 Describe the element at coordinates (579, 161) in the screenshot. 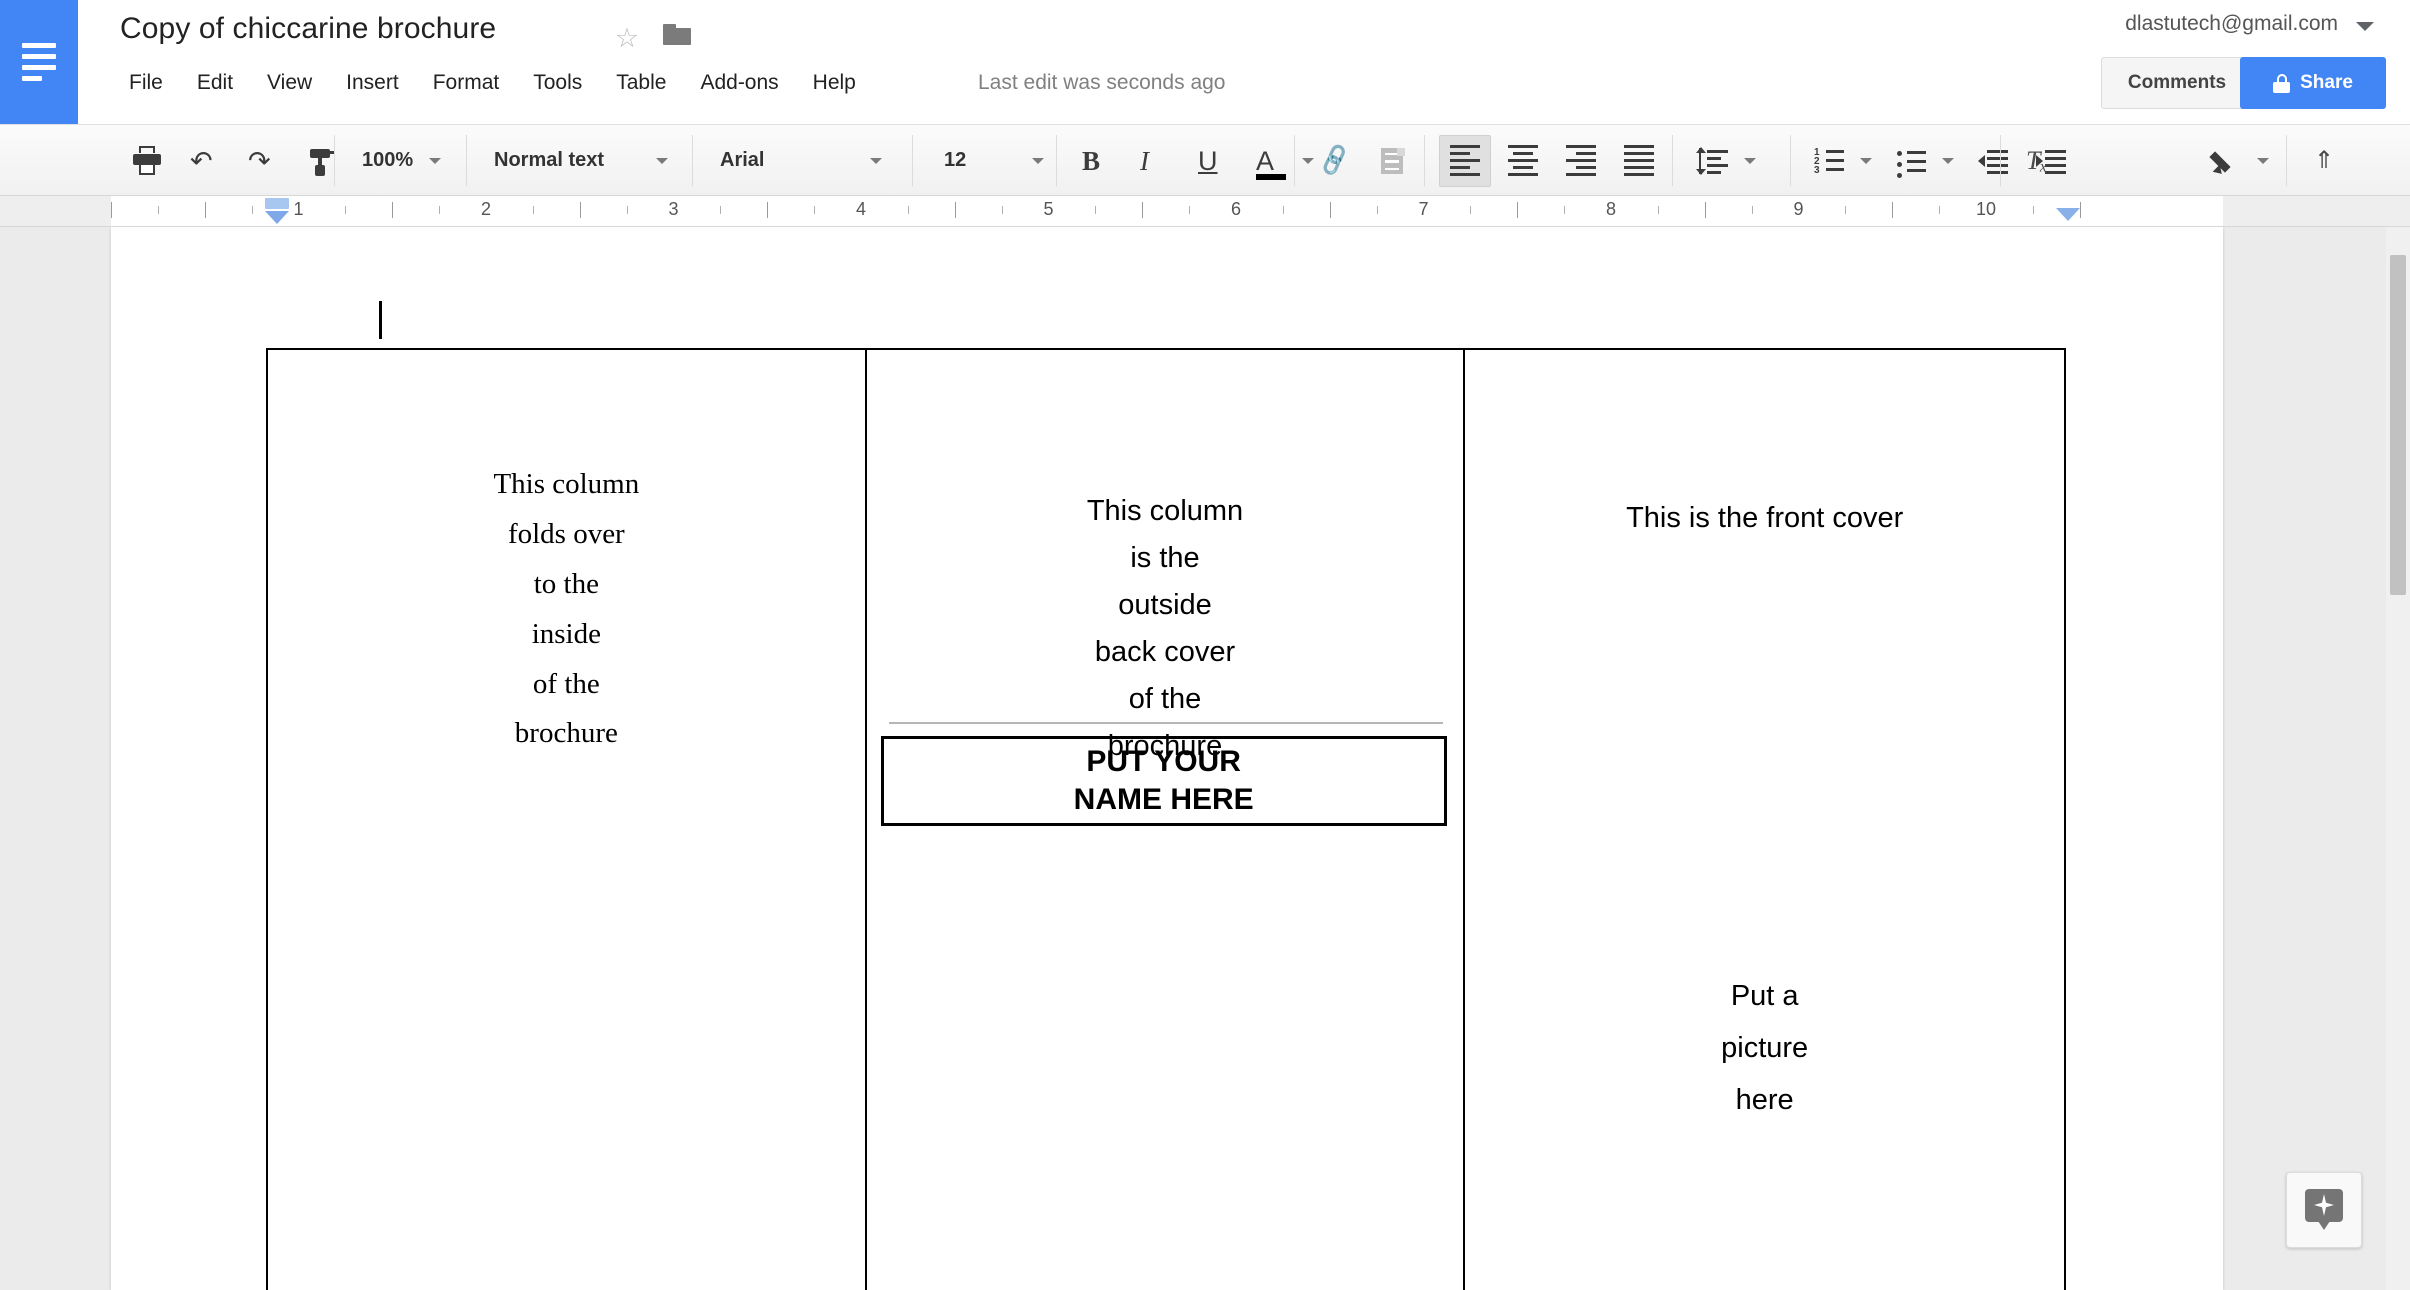

I see `paragraph-style-selector: Normal text` at that location.